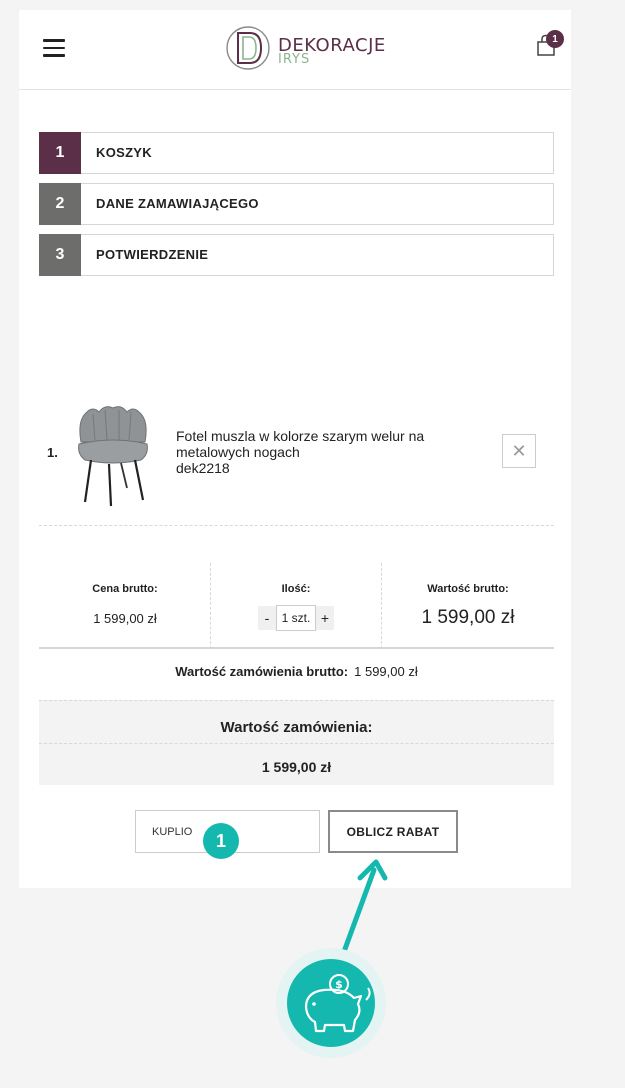 The height and width of the screenshot is (1088, 625). What do you see at coordinates (60, 204) in the screenshot?
I see `step-number: 2` at bounding box center [60, 204].